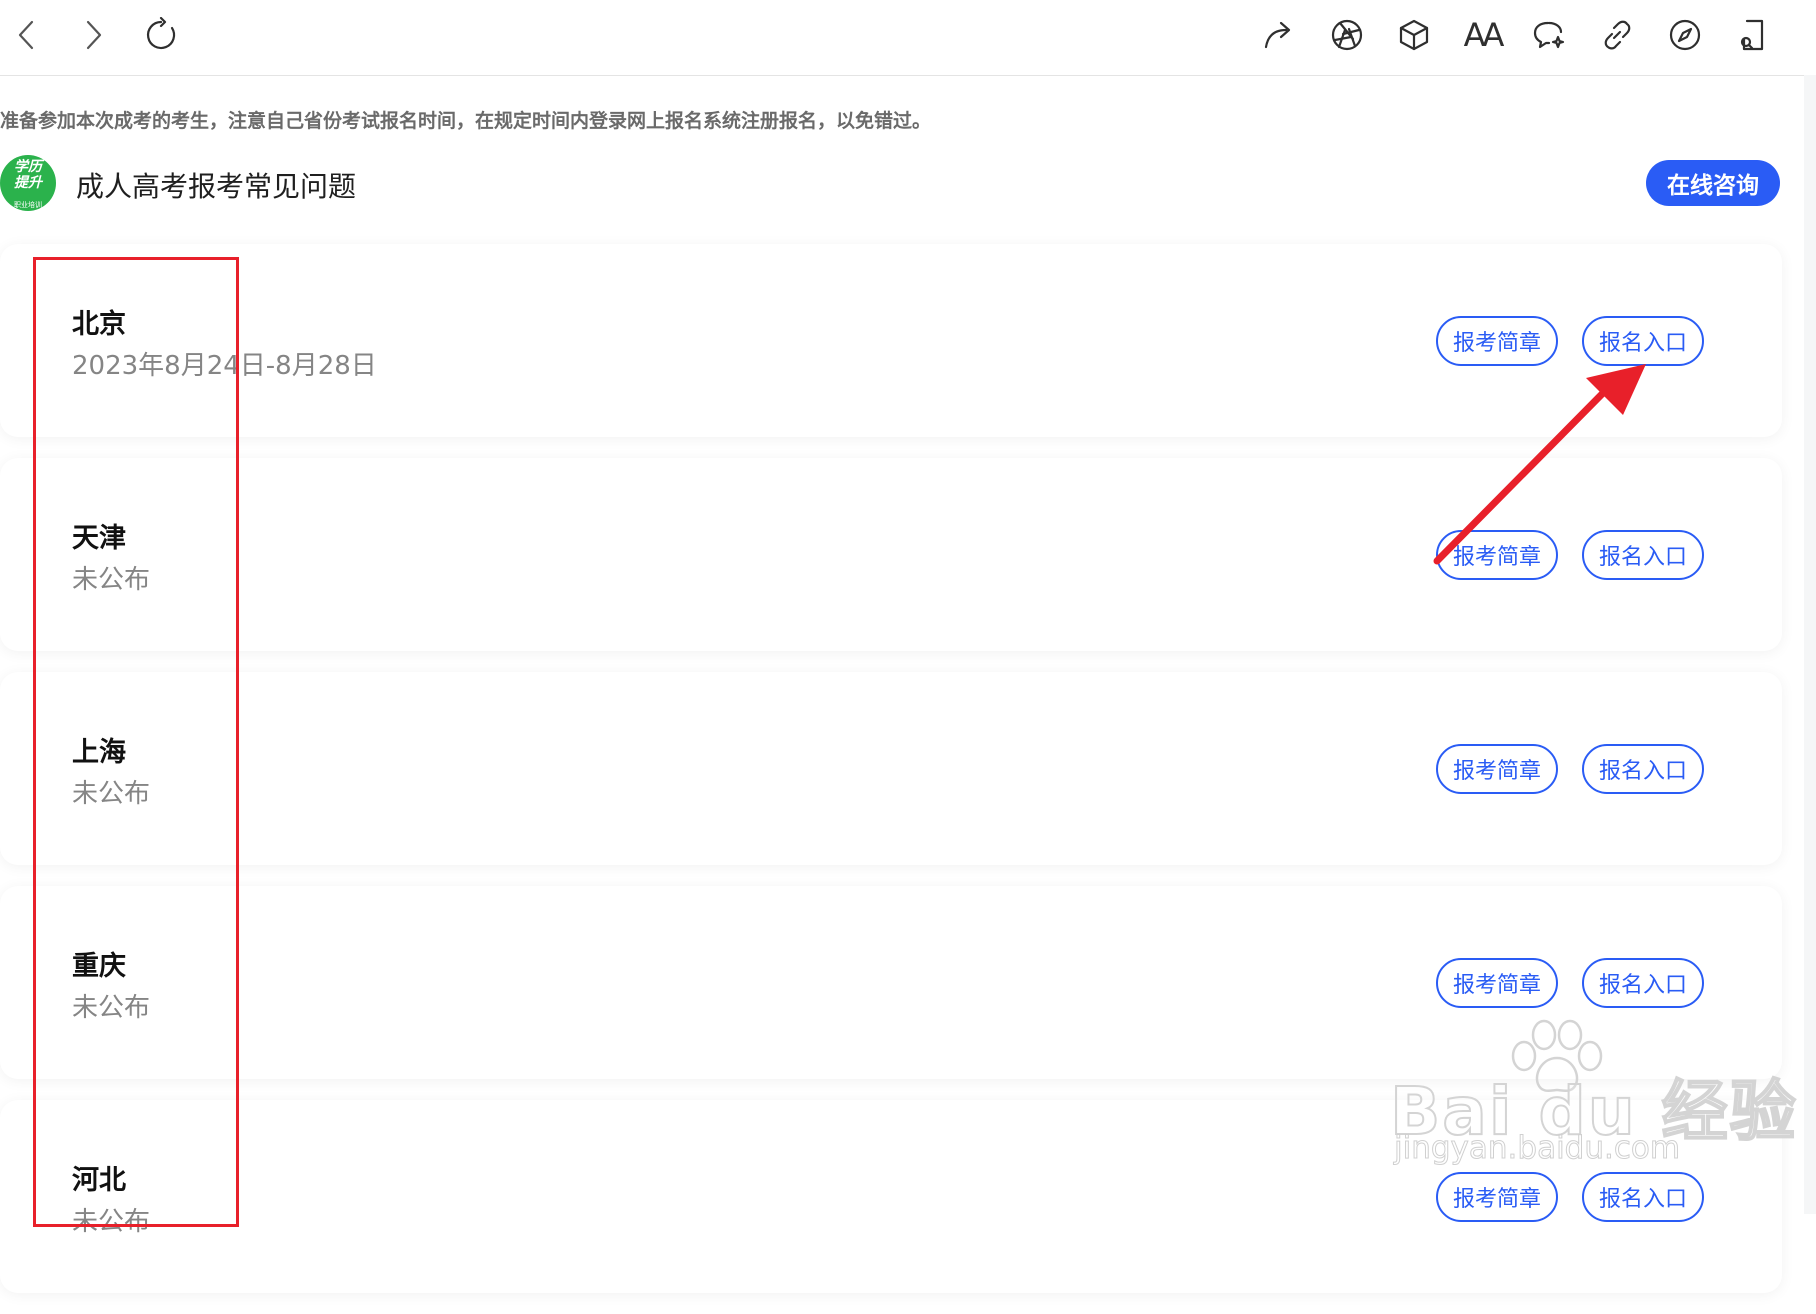 The height and width of the screenshot is (1314, 1816). I want to click on province-name: 重庆, so click(99, 966).